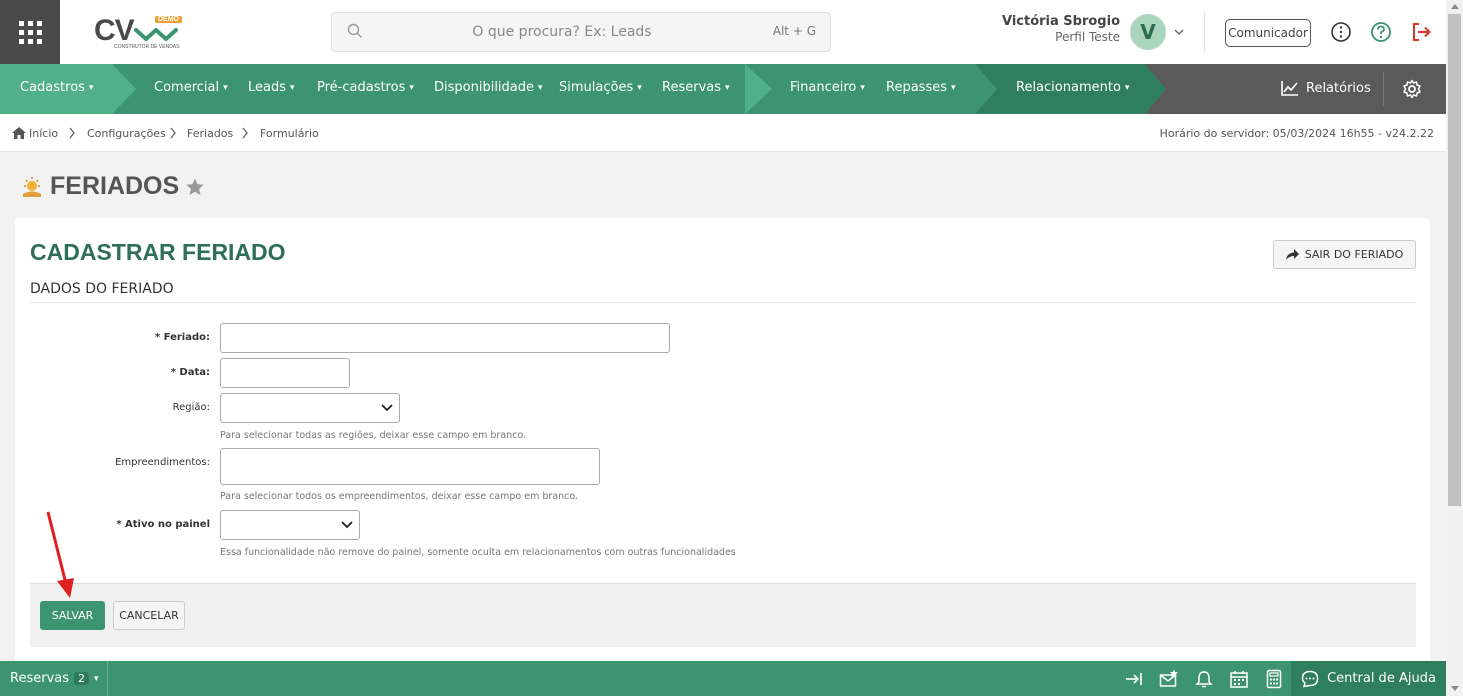  What do you see at coordinates (596, 87) in the screenshot?
I see `menu-label: Simulações` at bounding box center [596, 87].